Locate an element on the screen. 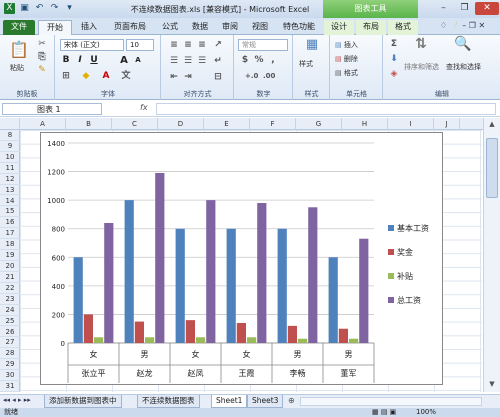  row-header-13: 13 is located at coordinates (10, 190).